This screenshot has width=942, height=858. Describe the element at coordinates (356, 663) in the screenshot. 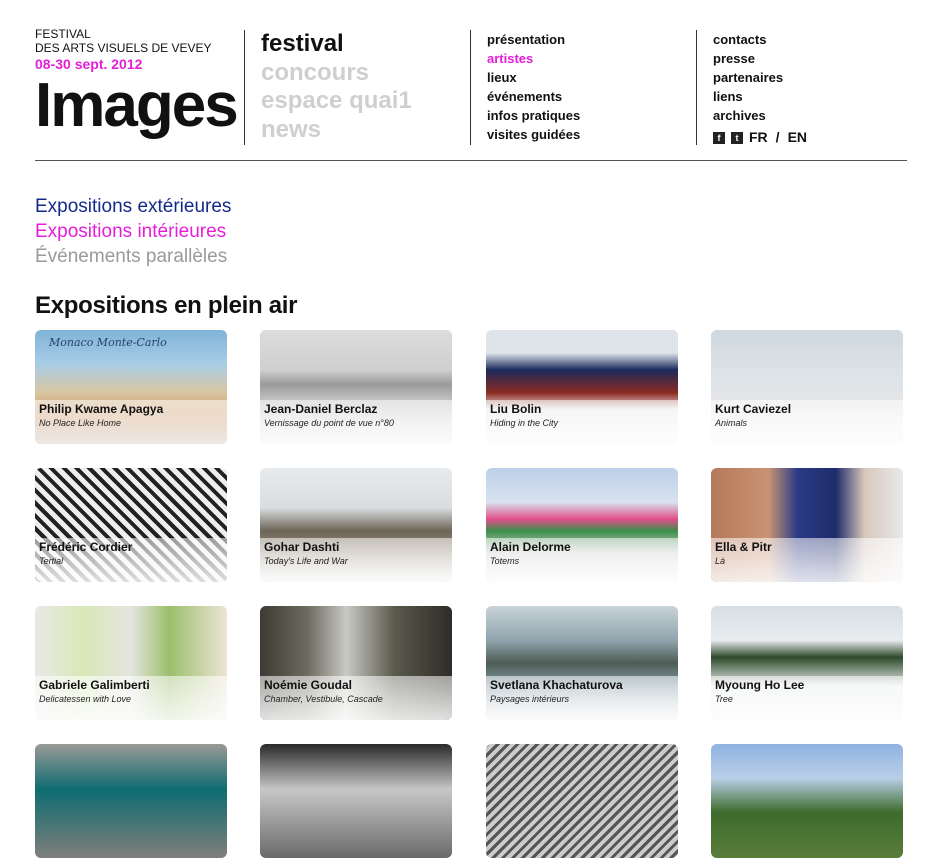

I see `artist-card: Noémie Goudal Chamber, Vestibule, Cascade` at that location.